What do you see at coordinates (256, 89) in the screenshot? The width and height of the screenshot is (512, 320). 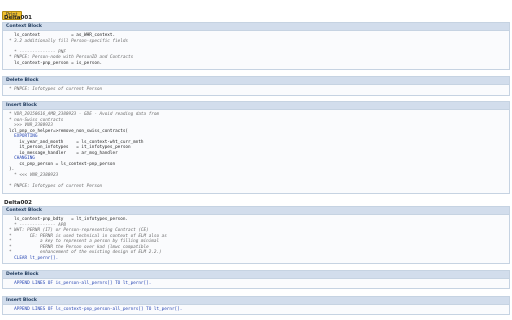 I see `code-area: * PNPCE: Infotypes of current Person` at bounding box center [256, 89].